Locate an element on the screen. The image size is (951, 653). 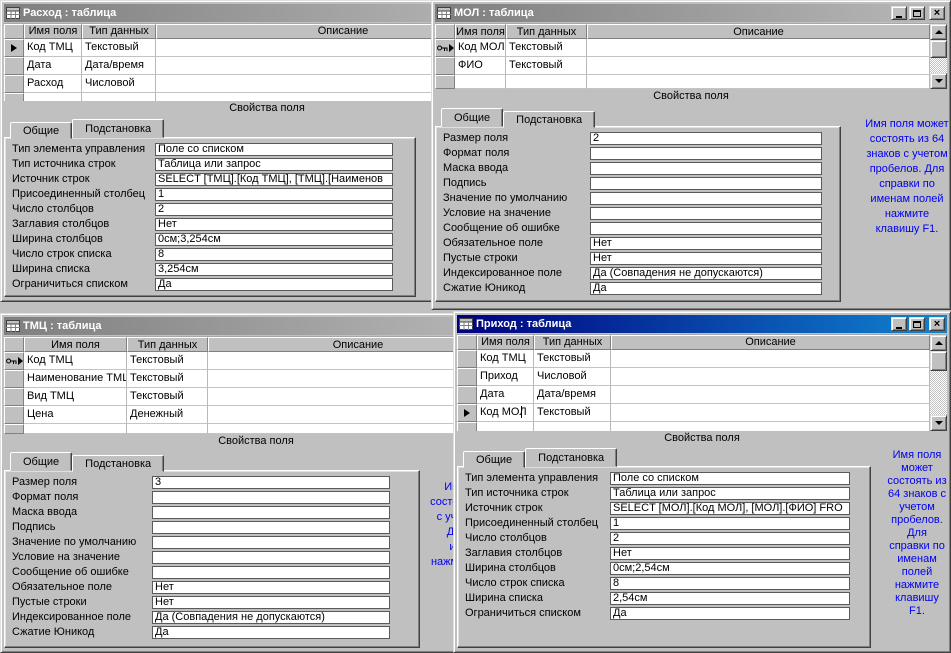
field-row: Наименование ТМЦ Текстовый is located at coordinates (256, 379).